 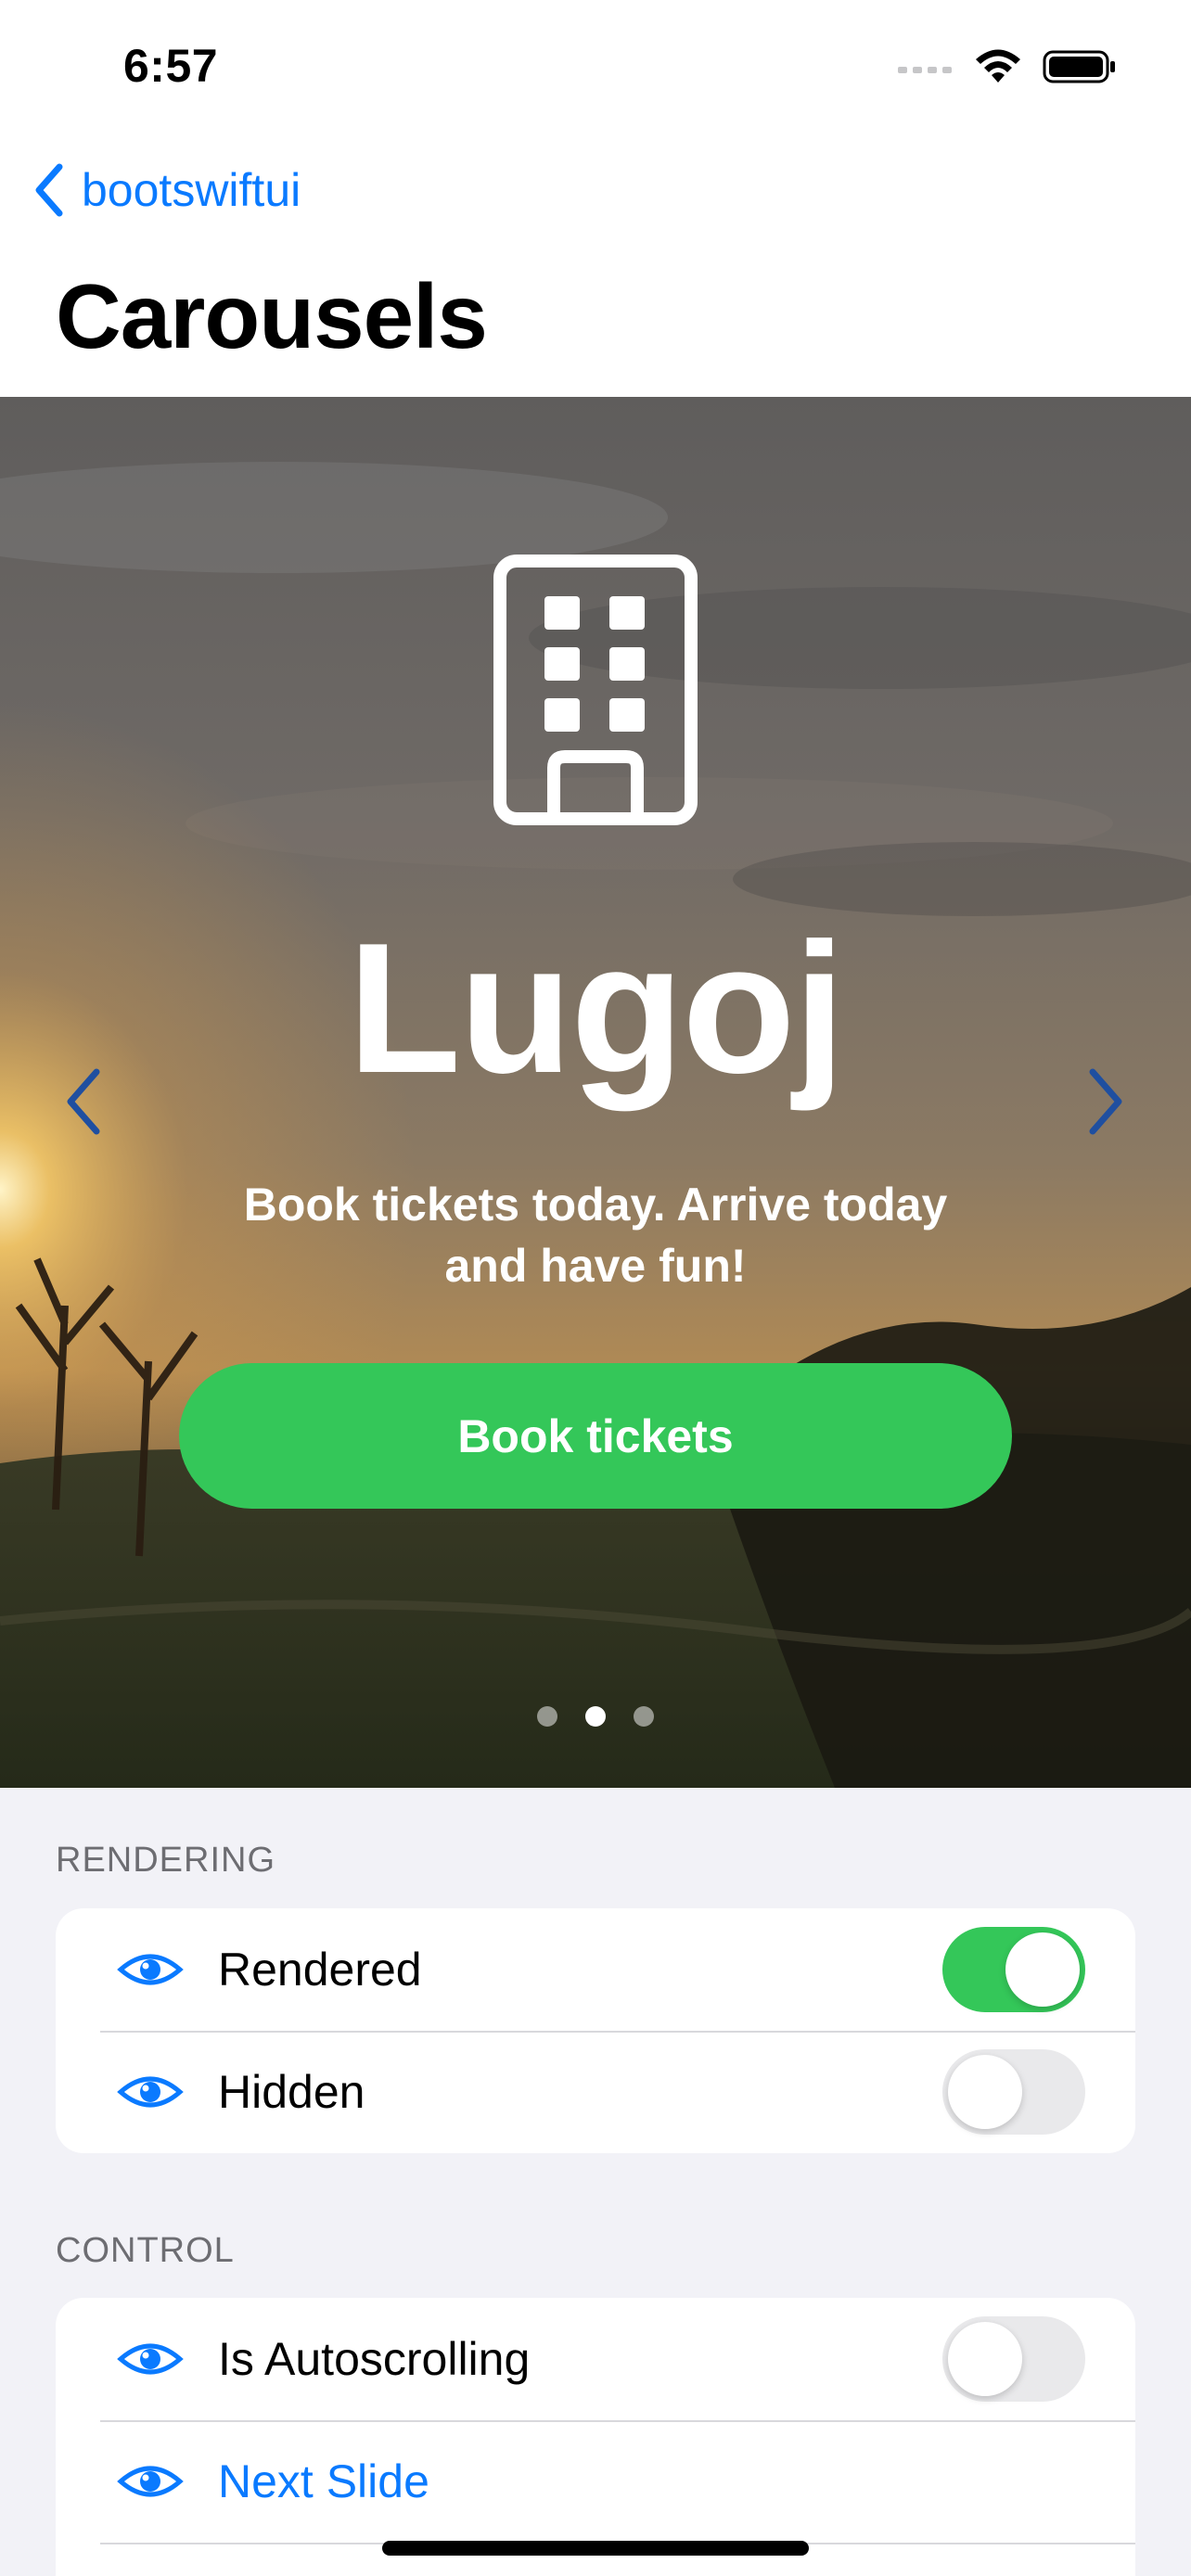 I want to click on control-group: Is Autoscrolling Next Slide, so click(x=595, y=2437).